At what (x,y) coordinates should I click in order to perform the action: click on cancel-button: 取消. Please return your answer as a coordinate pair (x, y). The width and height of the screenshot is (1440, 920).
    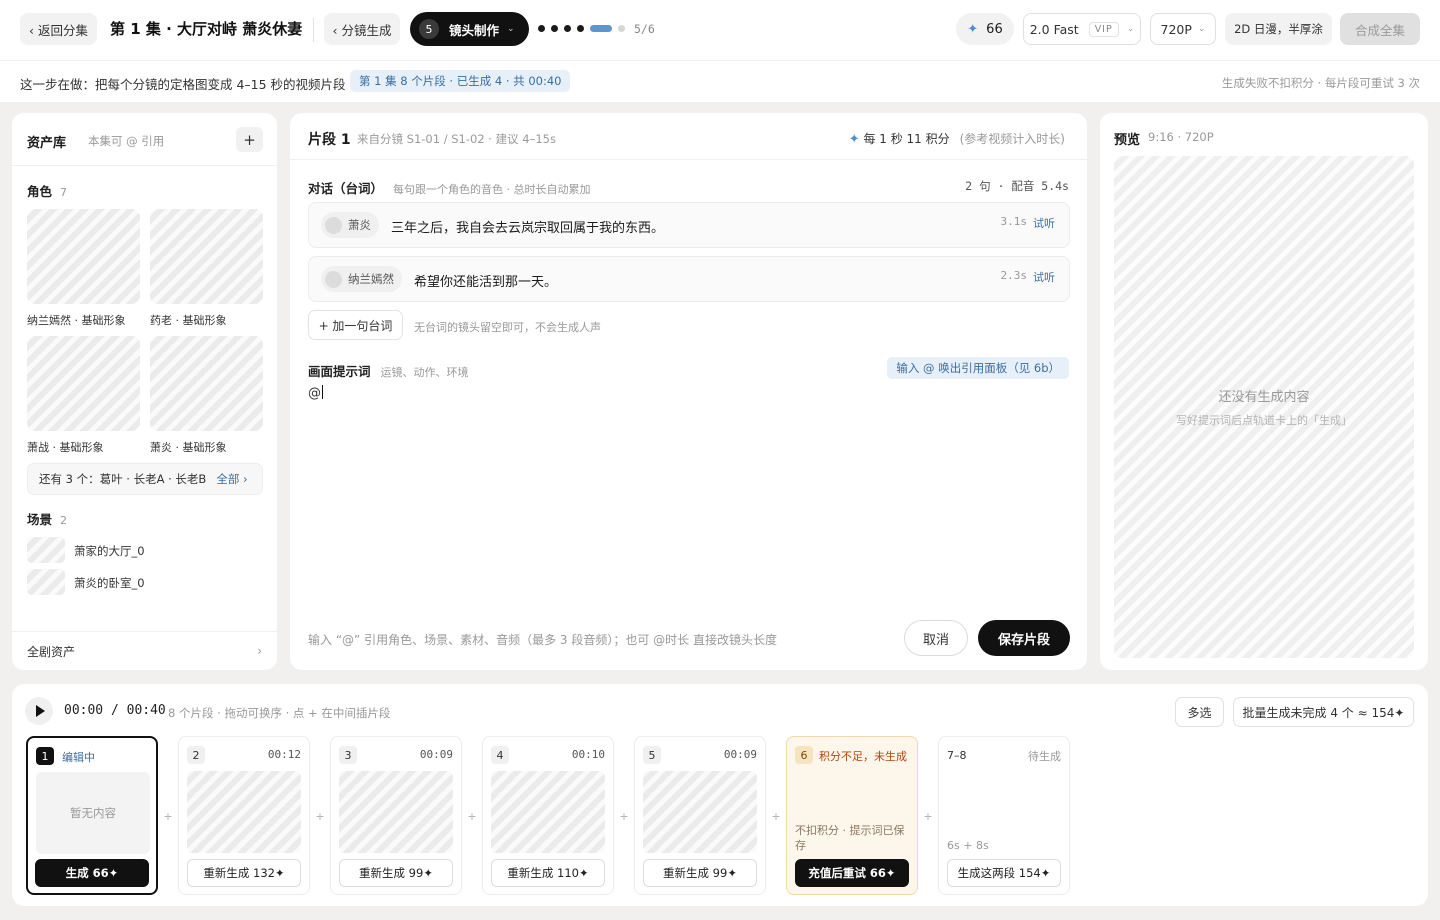
    Looking at the image, I should click on (936, 638).